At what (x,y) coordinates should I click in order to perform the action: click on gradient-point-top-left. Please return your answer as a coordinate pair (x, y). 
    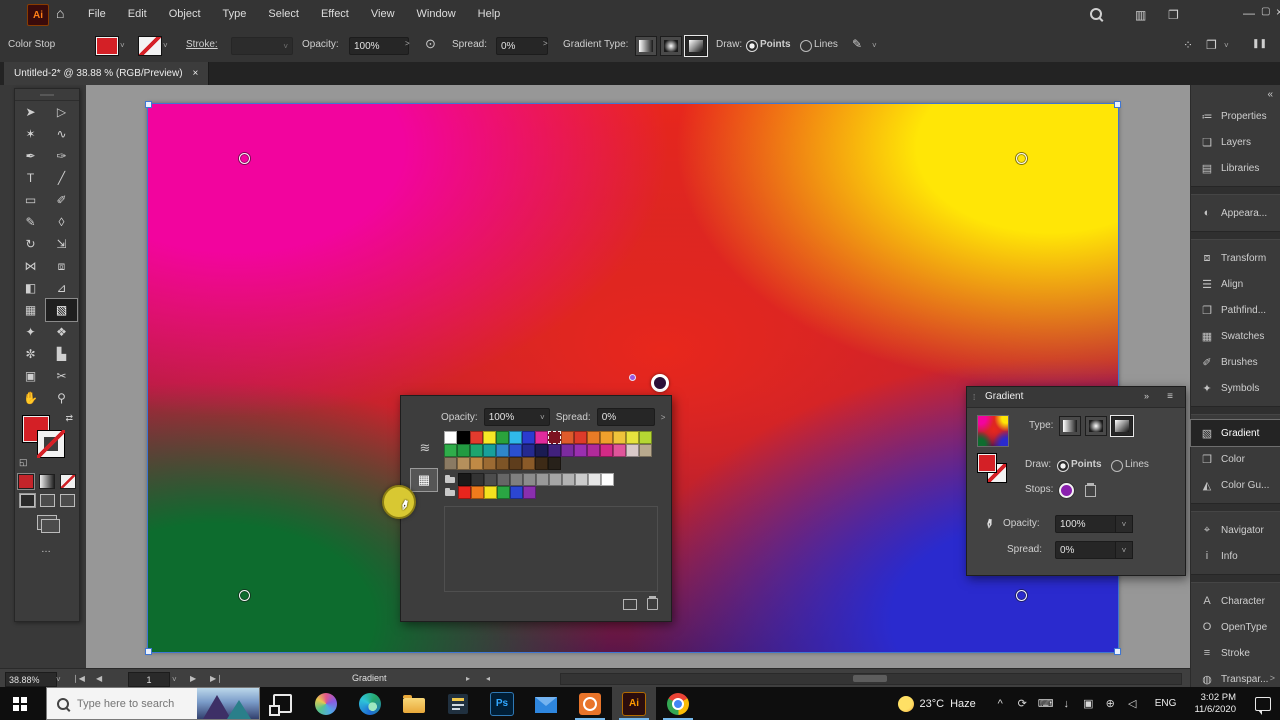
    Looking at the image, I should click on (244, 158).